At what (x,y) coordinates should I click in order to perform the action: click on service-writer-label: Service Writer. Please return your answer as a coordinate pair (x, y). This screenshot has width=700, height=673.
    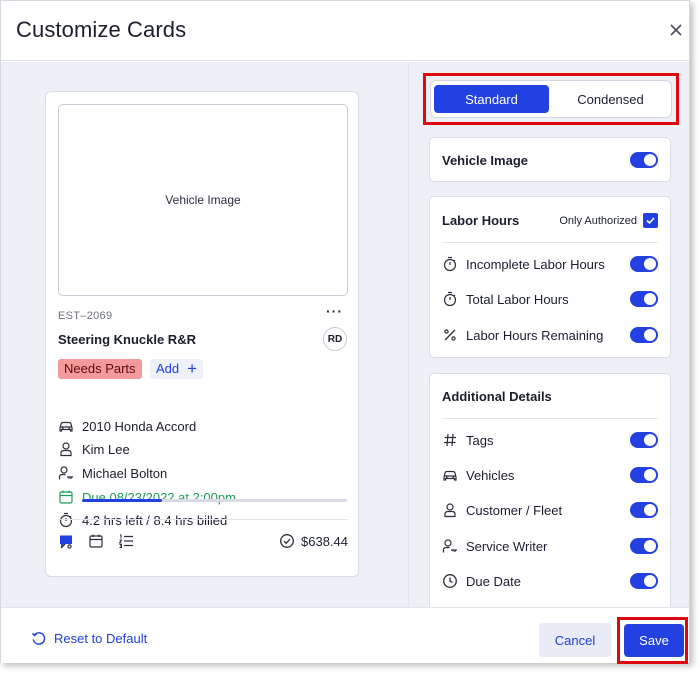
    Looking at the image, I should click on (507, 546).